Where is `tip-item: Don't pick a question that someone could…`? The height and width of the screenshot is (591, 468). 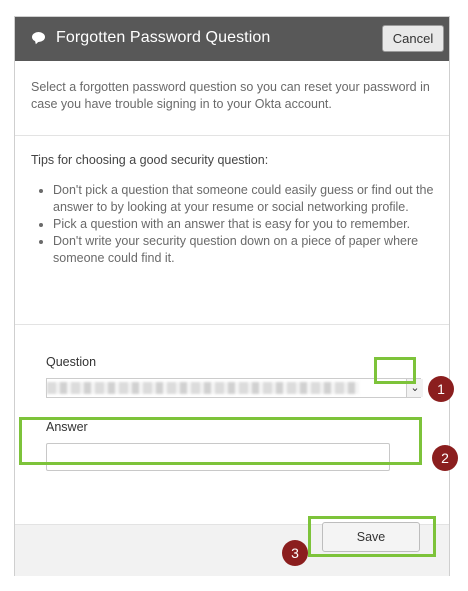 tip-item: Don't pick a question that someone could… is located at coordinates (248, 199).